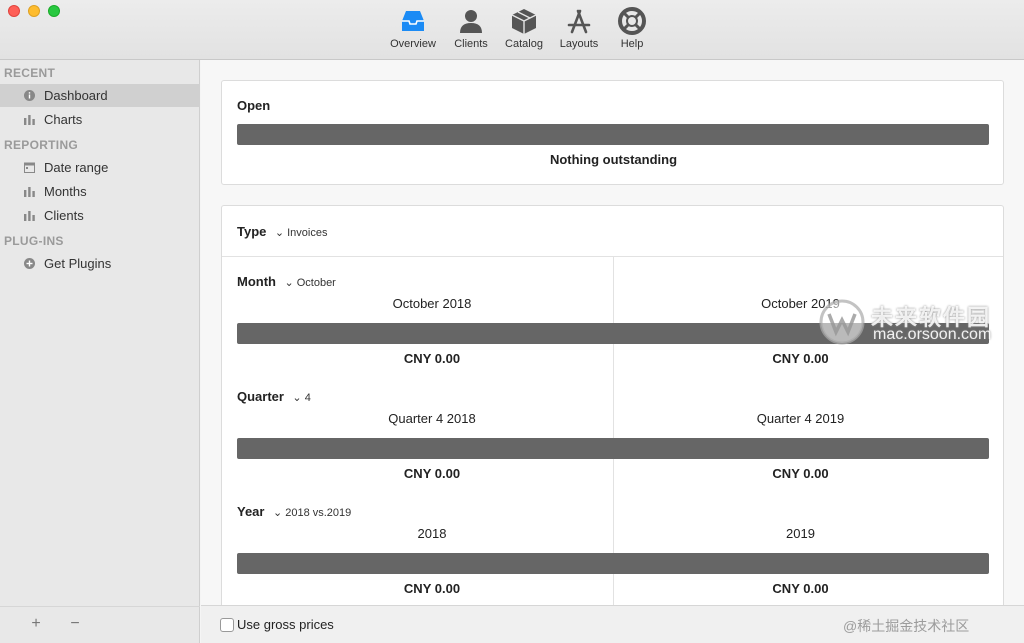 This screenshot has width=1024, height=643. Describe the element at coordinates (432, 588) in the screenshot. I see `year-left-amount: CNY 0.00` at that location.